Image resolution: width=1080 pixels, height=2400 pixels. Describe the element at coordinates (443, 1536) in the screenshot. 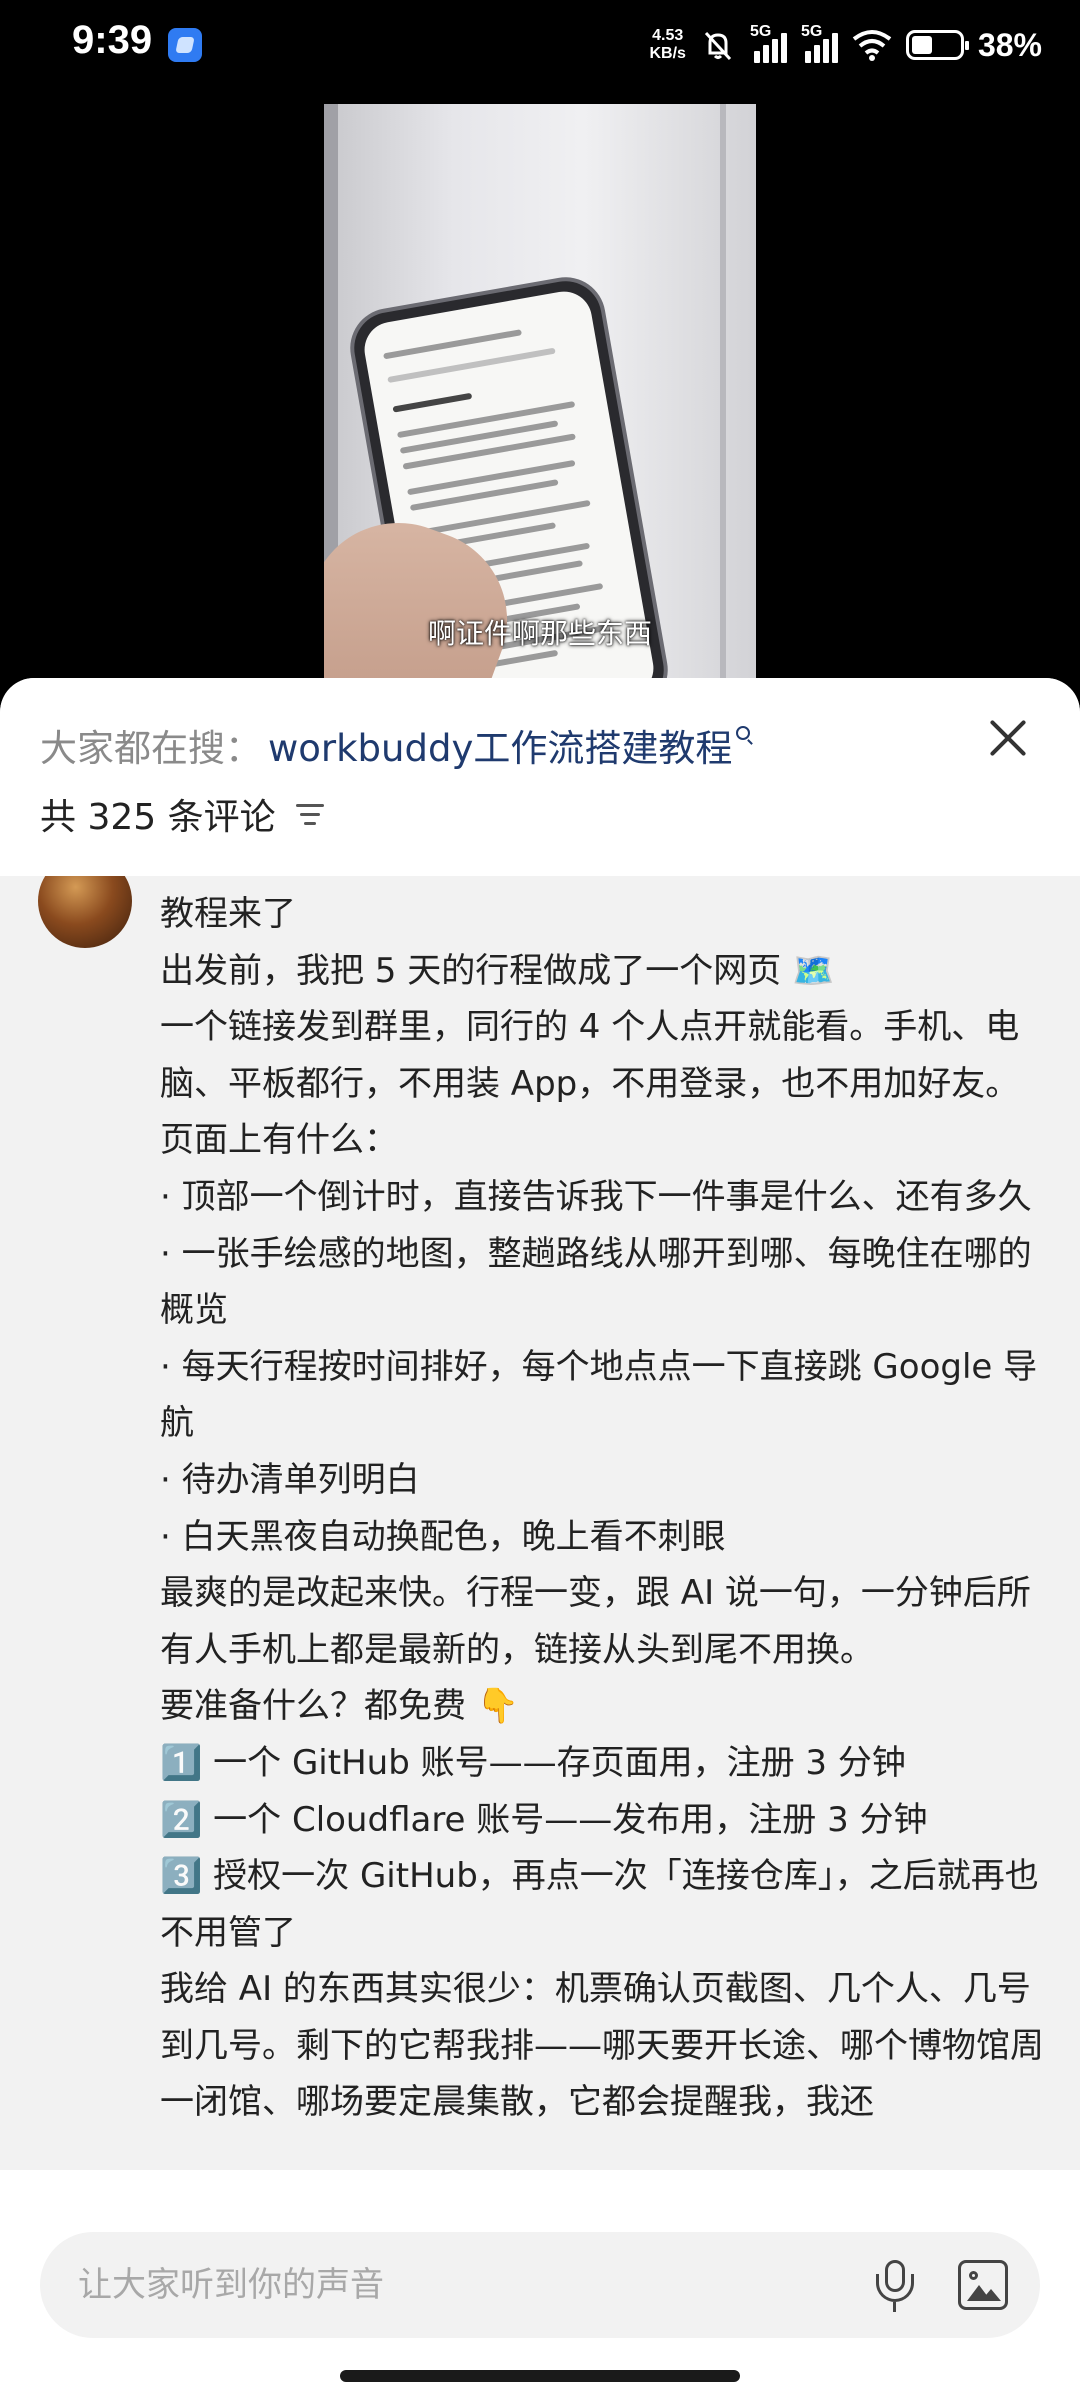

I see `comment-line: · 白天黑夜自动换配色，晚上看不刺眼` at that location.